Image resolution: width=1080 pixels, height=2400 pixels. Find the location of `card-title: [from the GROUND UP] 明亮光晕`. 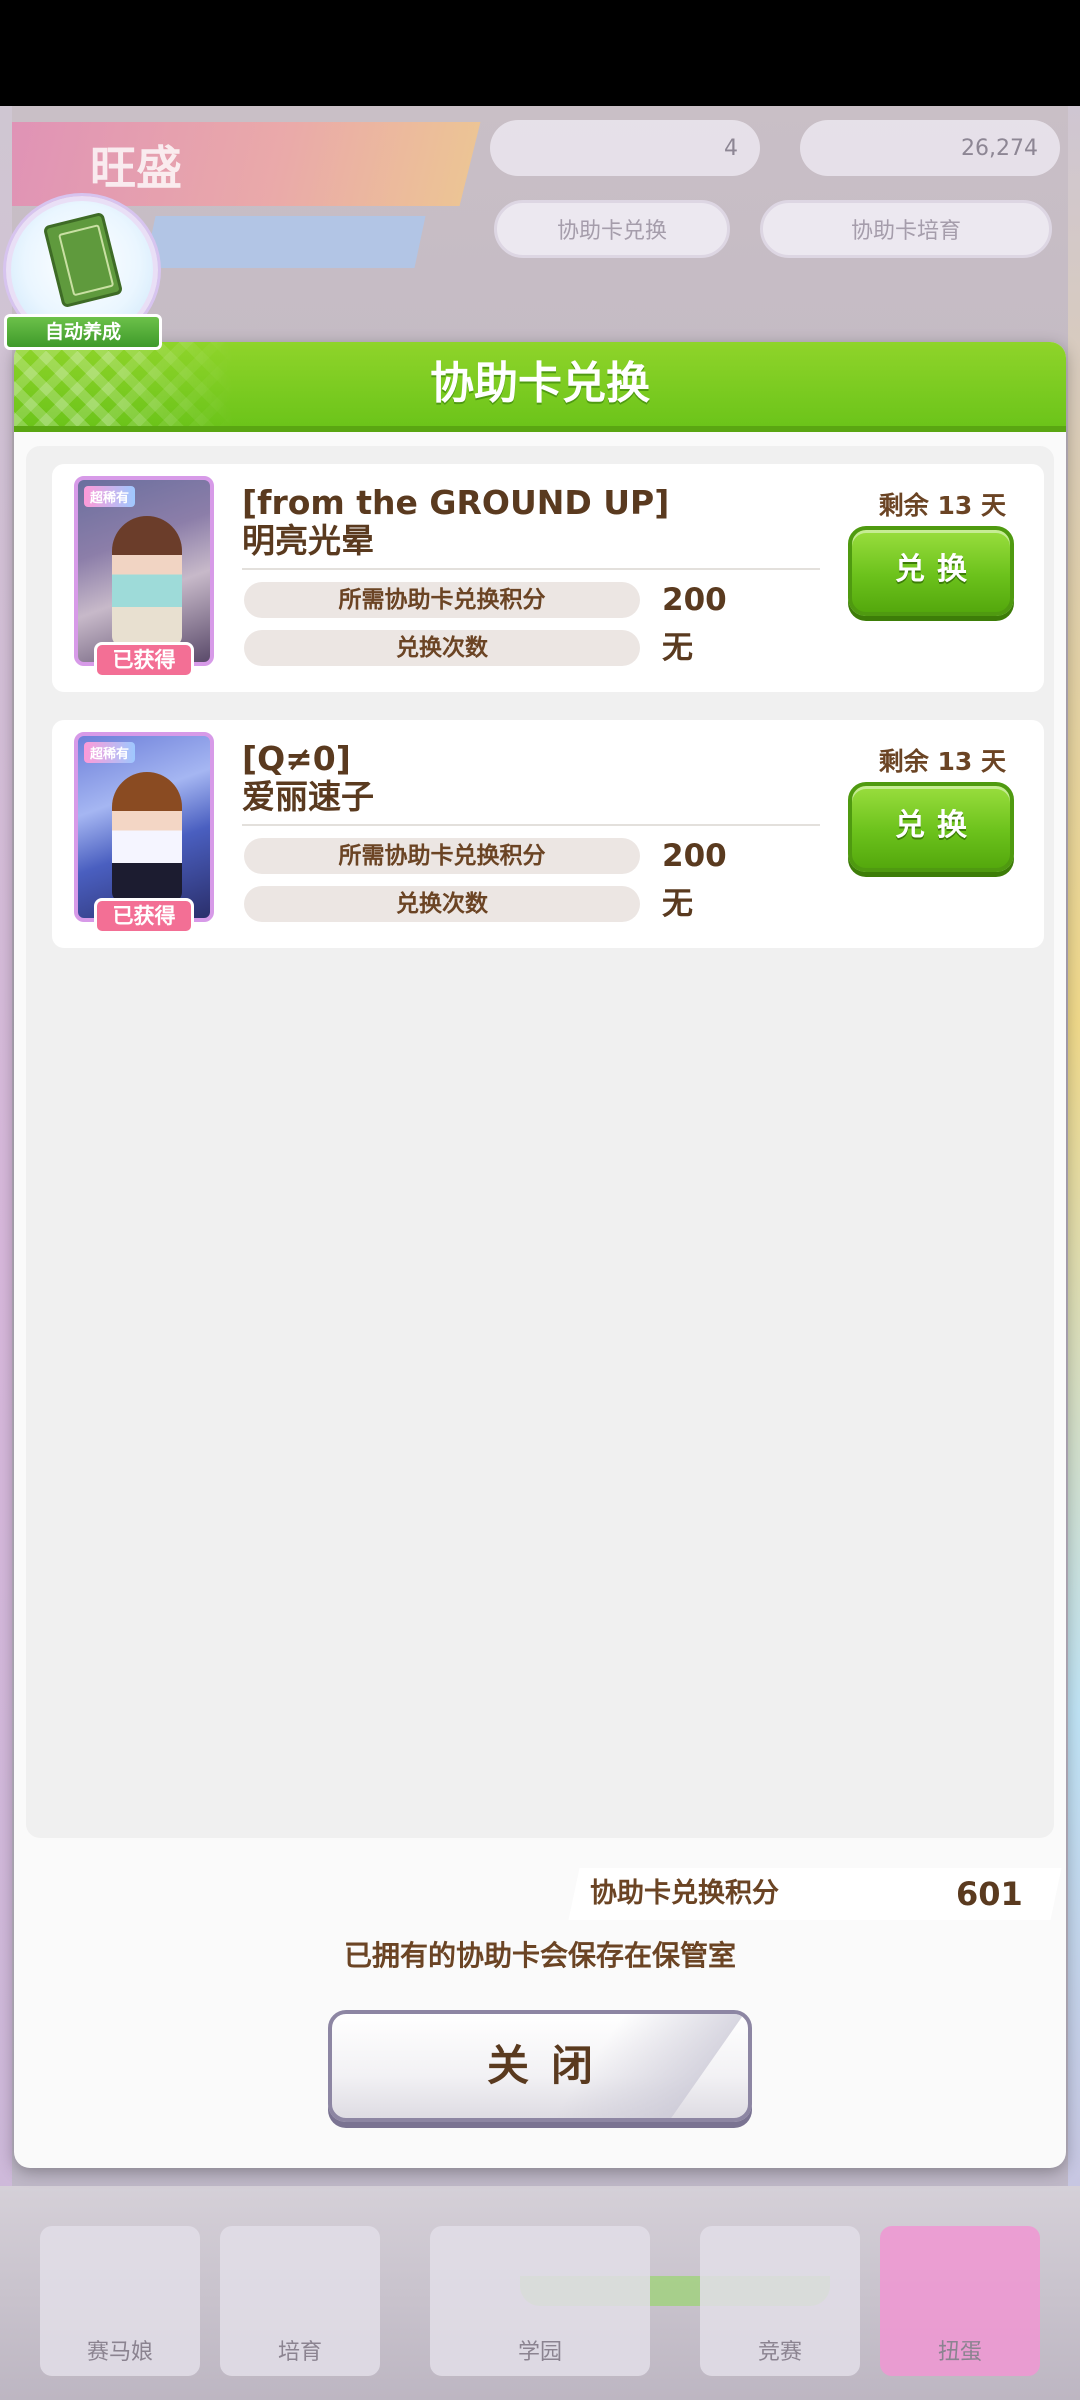

card-title: [from the GROUND UP] 明亮光晕 is located at coordinates (542, 522).